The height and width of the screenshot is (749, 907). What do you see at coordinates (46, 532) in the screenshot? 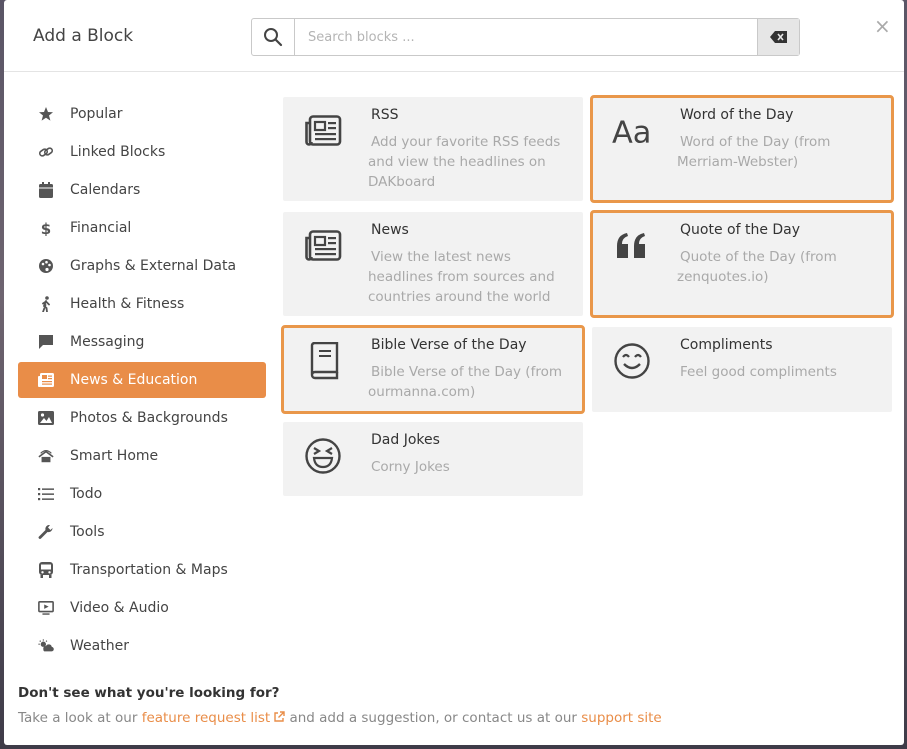
I see `wrench-icon` at bounding box center [46, 532].